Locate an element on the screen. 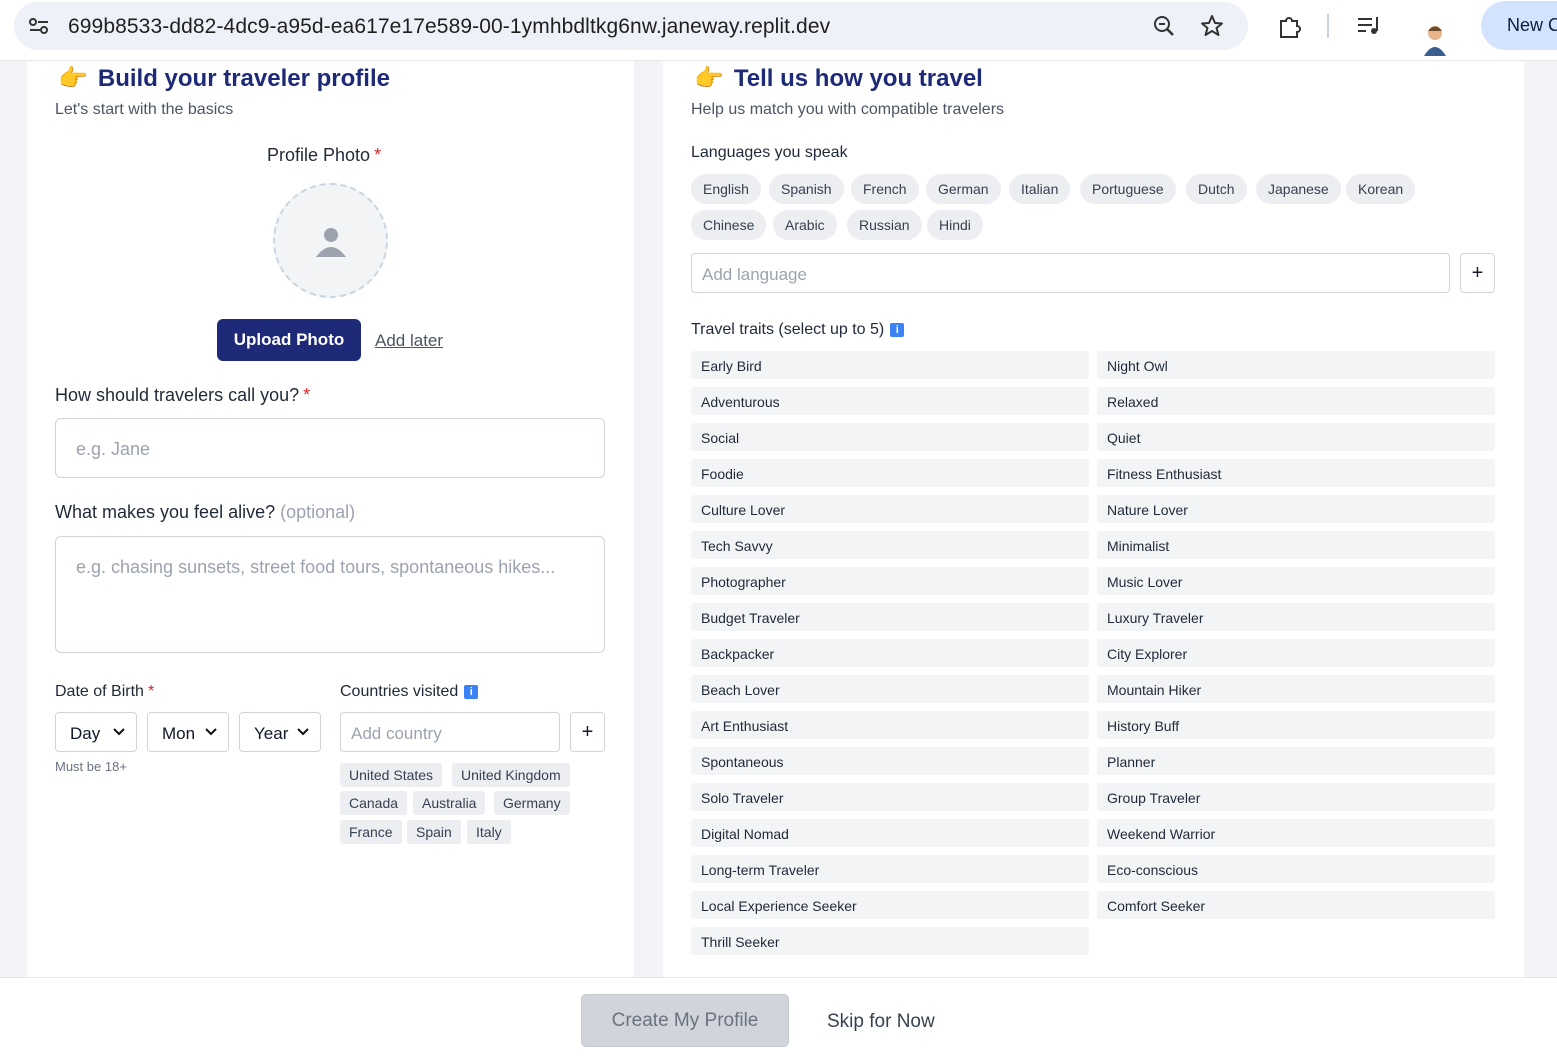 The width and height of the screenshot is (1557, 1057). country-tag: United States is located at coordinates (391, 775).